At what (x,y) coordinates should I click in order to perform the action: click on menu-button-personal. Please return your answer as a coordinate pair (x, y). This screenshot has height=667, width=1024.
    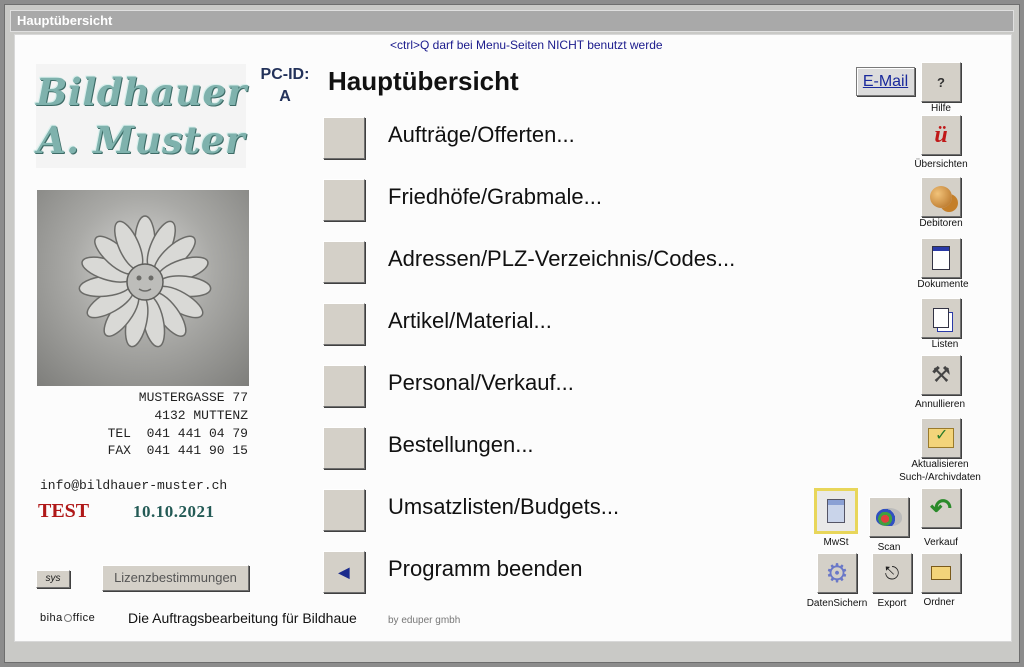
    Looking at the image, I should click on (344, 386).